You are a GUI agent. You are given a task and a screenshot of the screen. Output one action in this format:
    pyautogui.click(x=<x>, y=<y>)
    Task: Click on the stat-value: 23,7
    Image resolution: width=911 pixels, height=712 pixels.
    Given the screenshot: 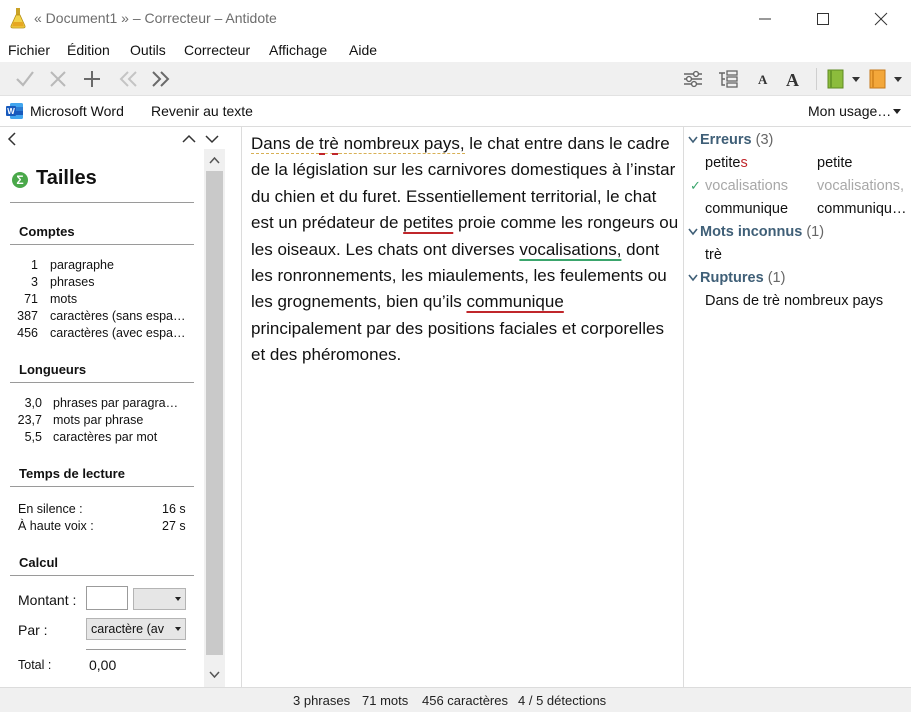 What is the action you would take?
    pyautogui.click(x=29, y=420)
    